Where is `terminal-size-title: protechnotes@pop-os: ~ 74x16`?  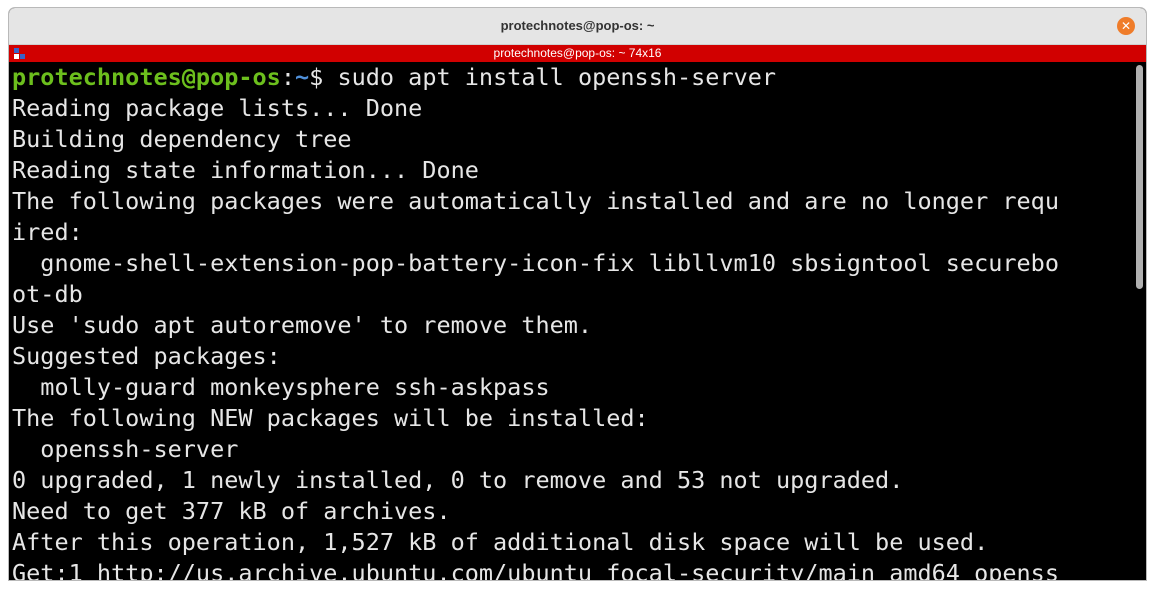
terminal-size-title: protechnotes@pop-os: ~ 74x16 is located at coordinates (577, 53).